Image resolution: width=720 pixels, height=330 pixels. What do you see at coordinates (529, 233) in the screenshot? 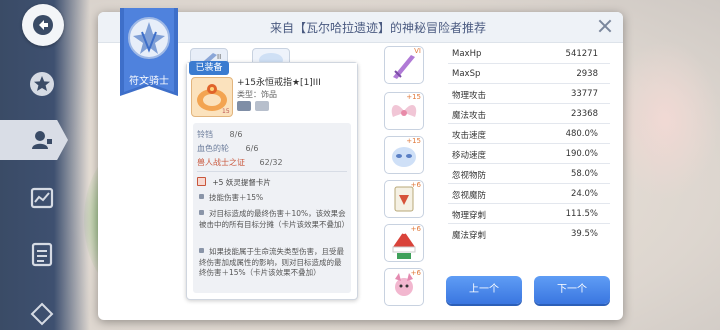
I see `stat-row: 魔法穿刺 39.5%` at bounding box center [529, 233].